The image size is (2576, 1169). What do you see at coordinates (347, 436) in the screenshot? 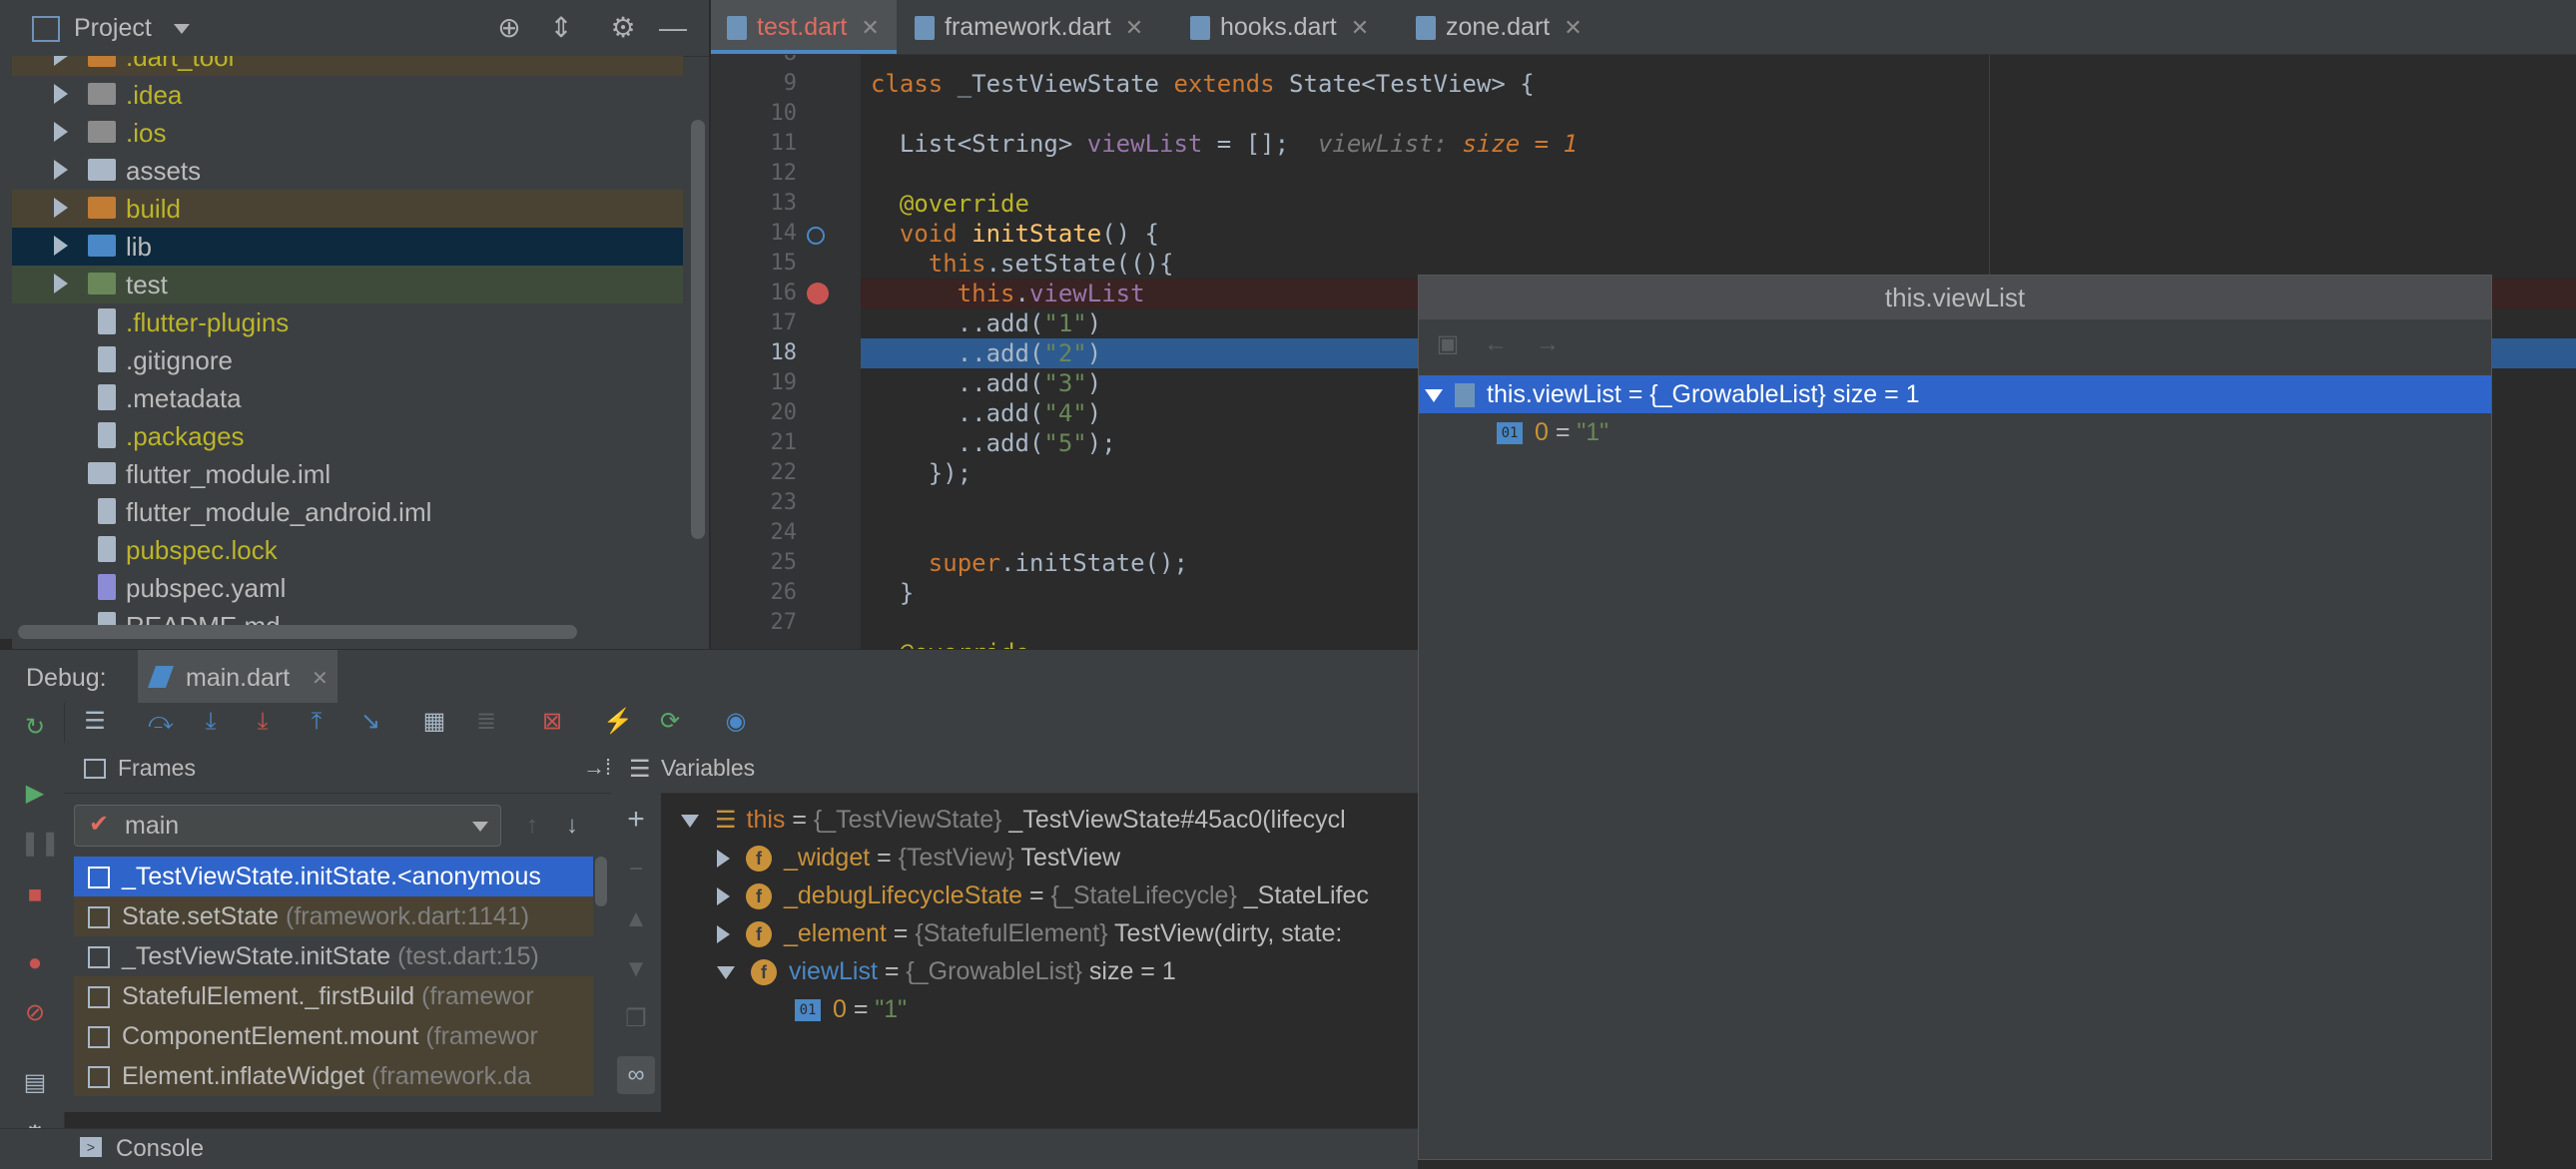
I see `tree-item-packages: .packages` at bounding box center [347, 436].